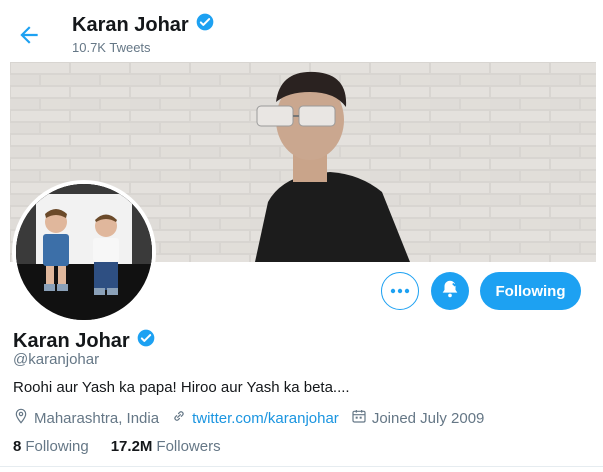 The height and width of the screenshot is (472, 603). What do you see at coordinates (428, 418) in the screenshot?
I see `joined-text: Joined July 2009` at bounding box center [428, 418].